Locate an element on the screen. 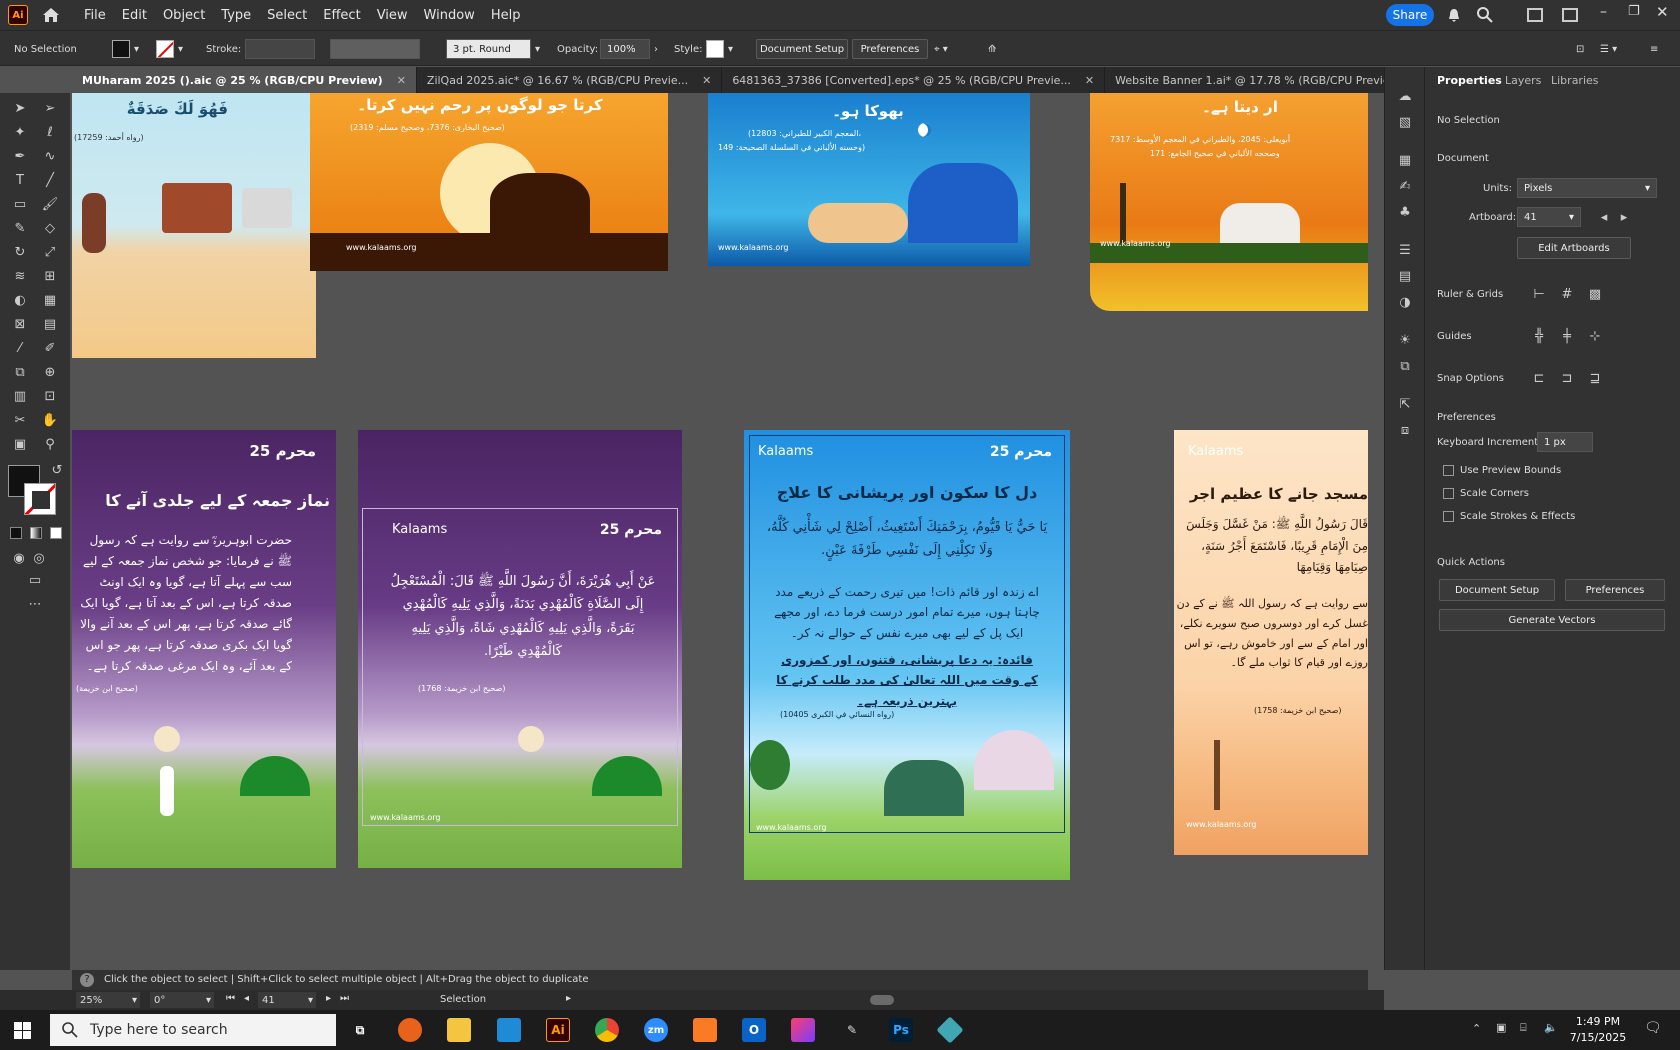 The image size is (1680, 1050). zoom-app-icon: zm is located at coordinates (656, 1030).